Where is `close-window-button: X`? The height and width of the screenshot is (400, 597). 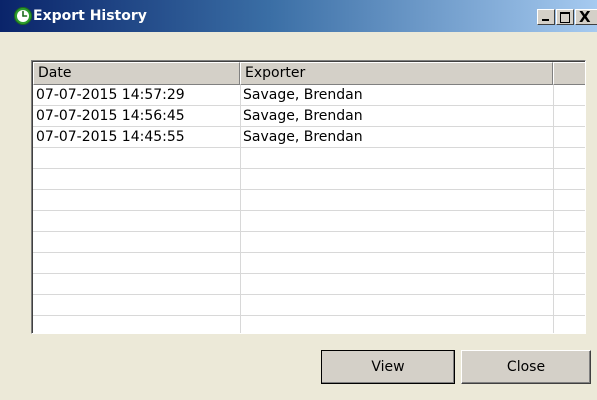
close-window-button: X is located at coordinates (586, 17).